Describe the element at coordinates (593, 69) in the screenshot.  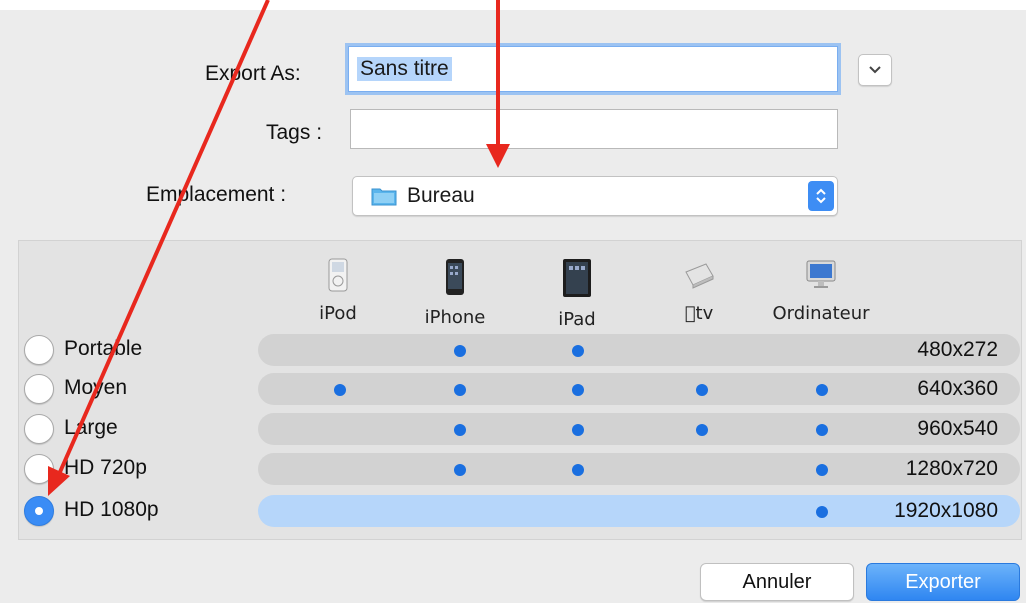
I see `export-as-field: Sans titre` at that location.